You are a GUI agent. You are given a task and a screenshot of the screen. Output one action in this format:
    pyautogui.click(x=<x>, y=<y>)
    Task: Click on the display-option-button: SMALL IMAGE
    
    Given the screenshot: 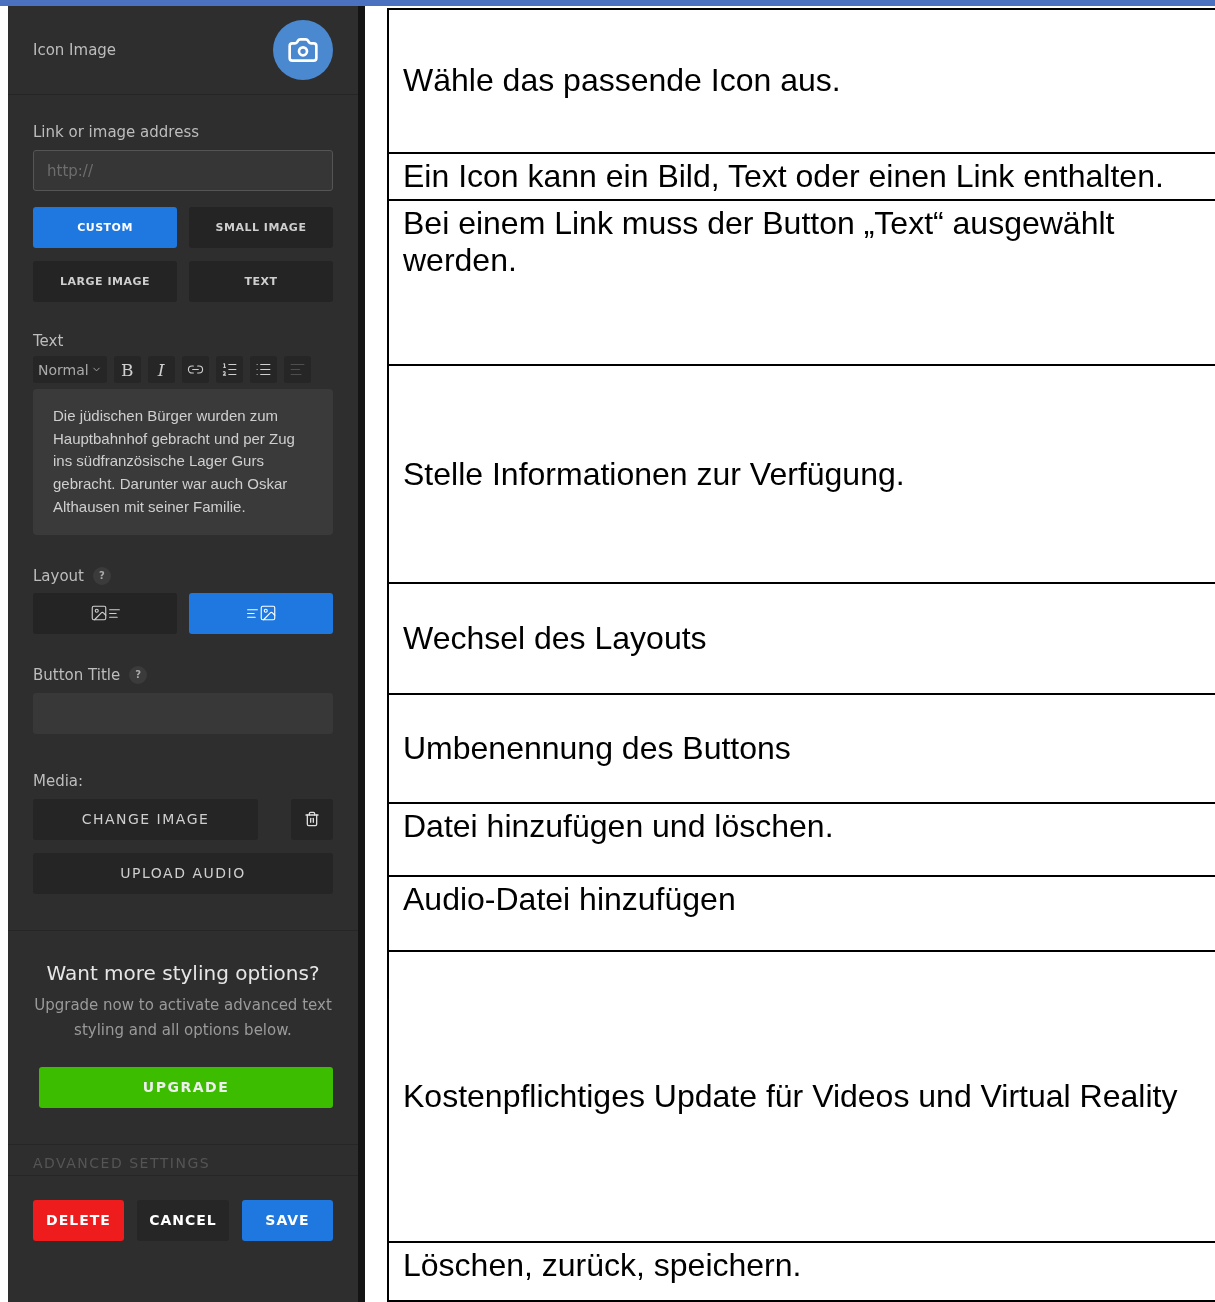 What is the action you would take?
    pyautogui.click(x=261, y=227)
    